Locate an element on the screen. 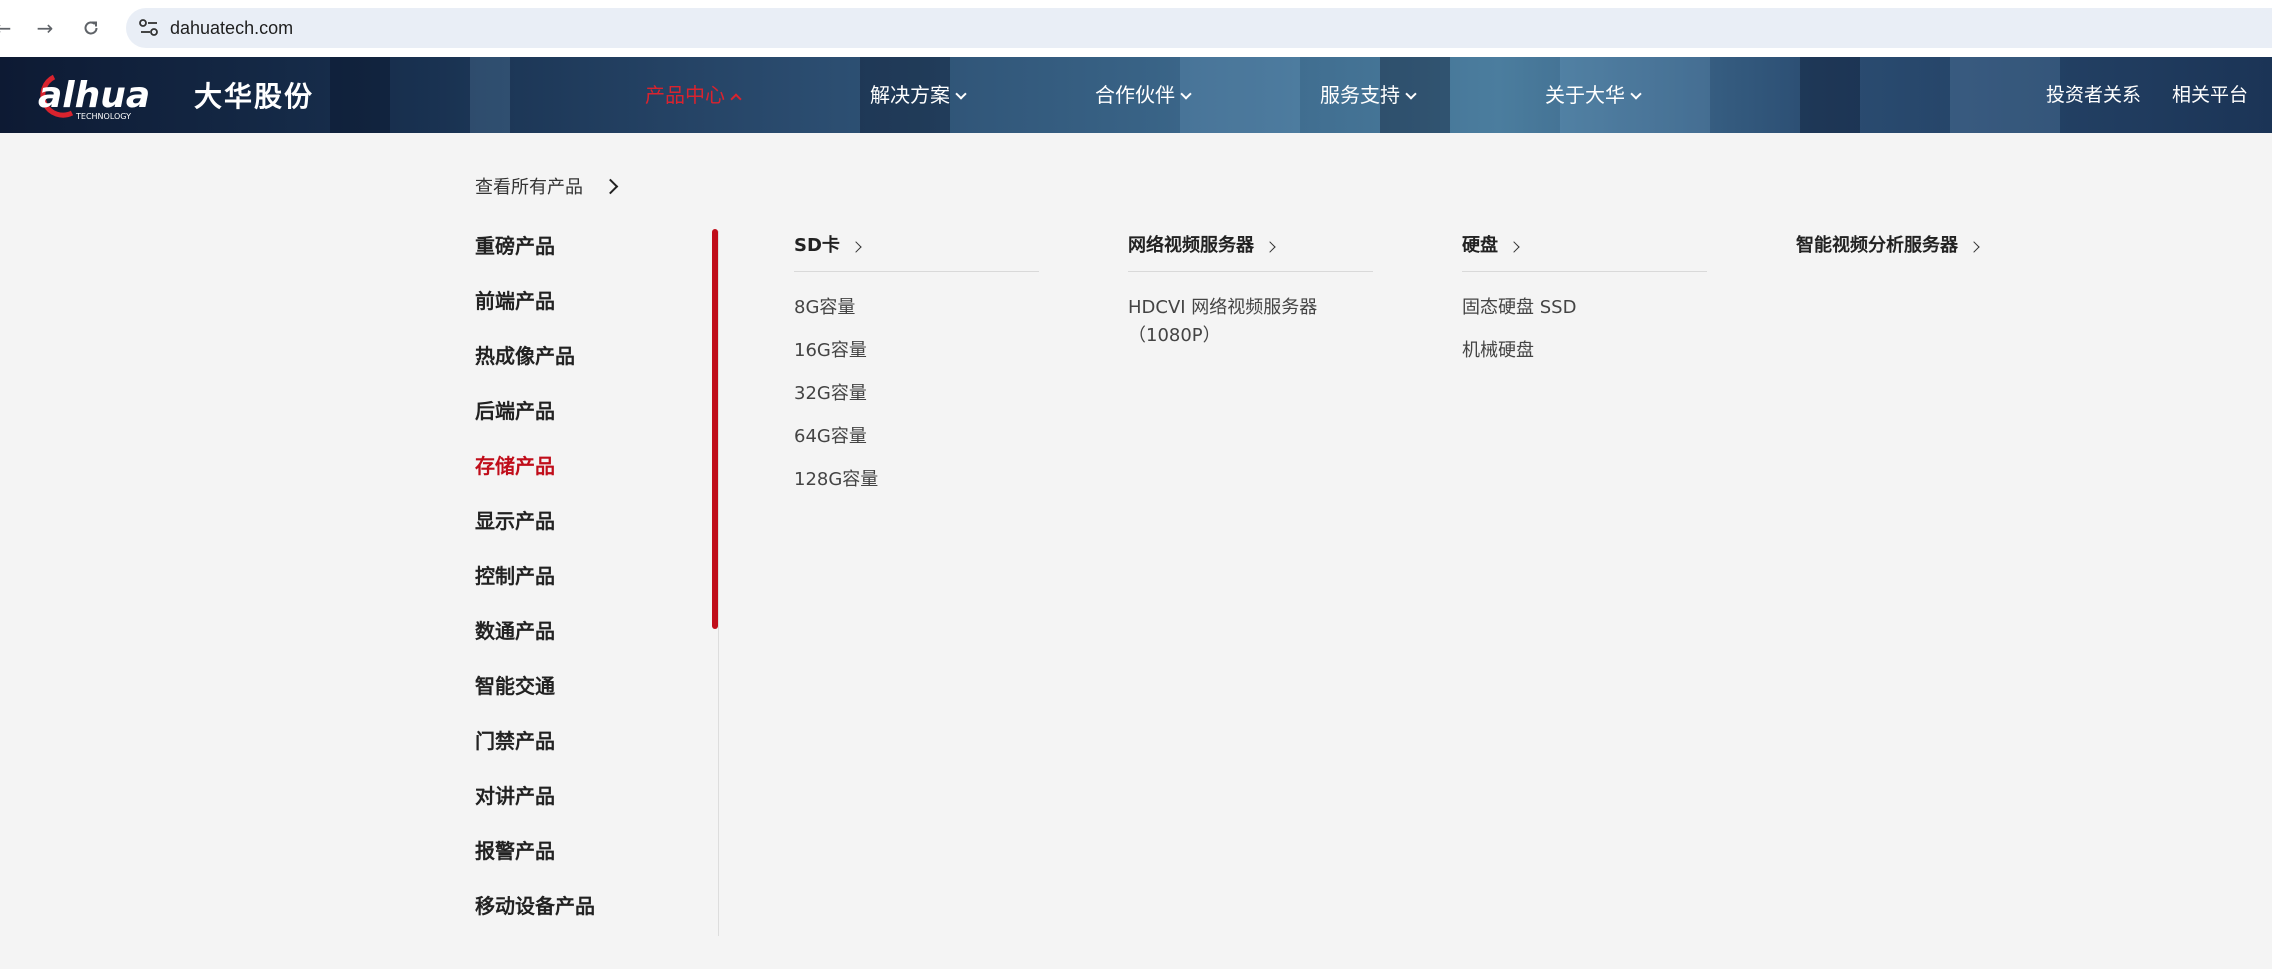  category-item: 对讲产品 is located at coordinates (590, 808).